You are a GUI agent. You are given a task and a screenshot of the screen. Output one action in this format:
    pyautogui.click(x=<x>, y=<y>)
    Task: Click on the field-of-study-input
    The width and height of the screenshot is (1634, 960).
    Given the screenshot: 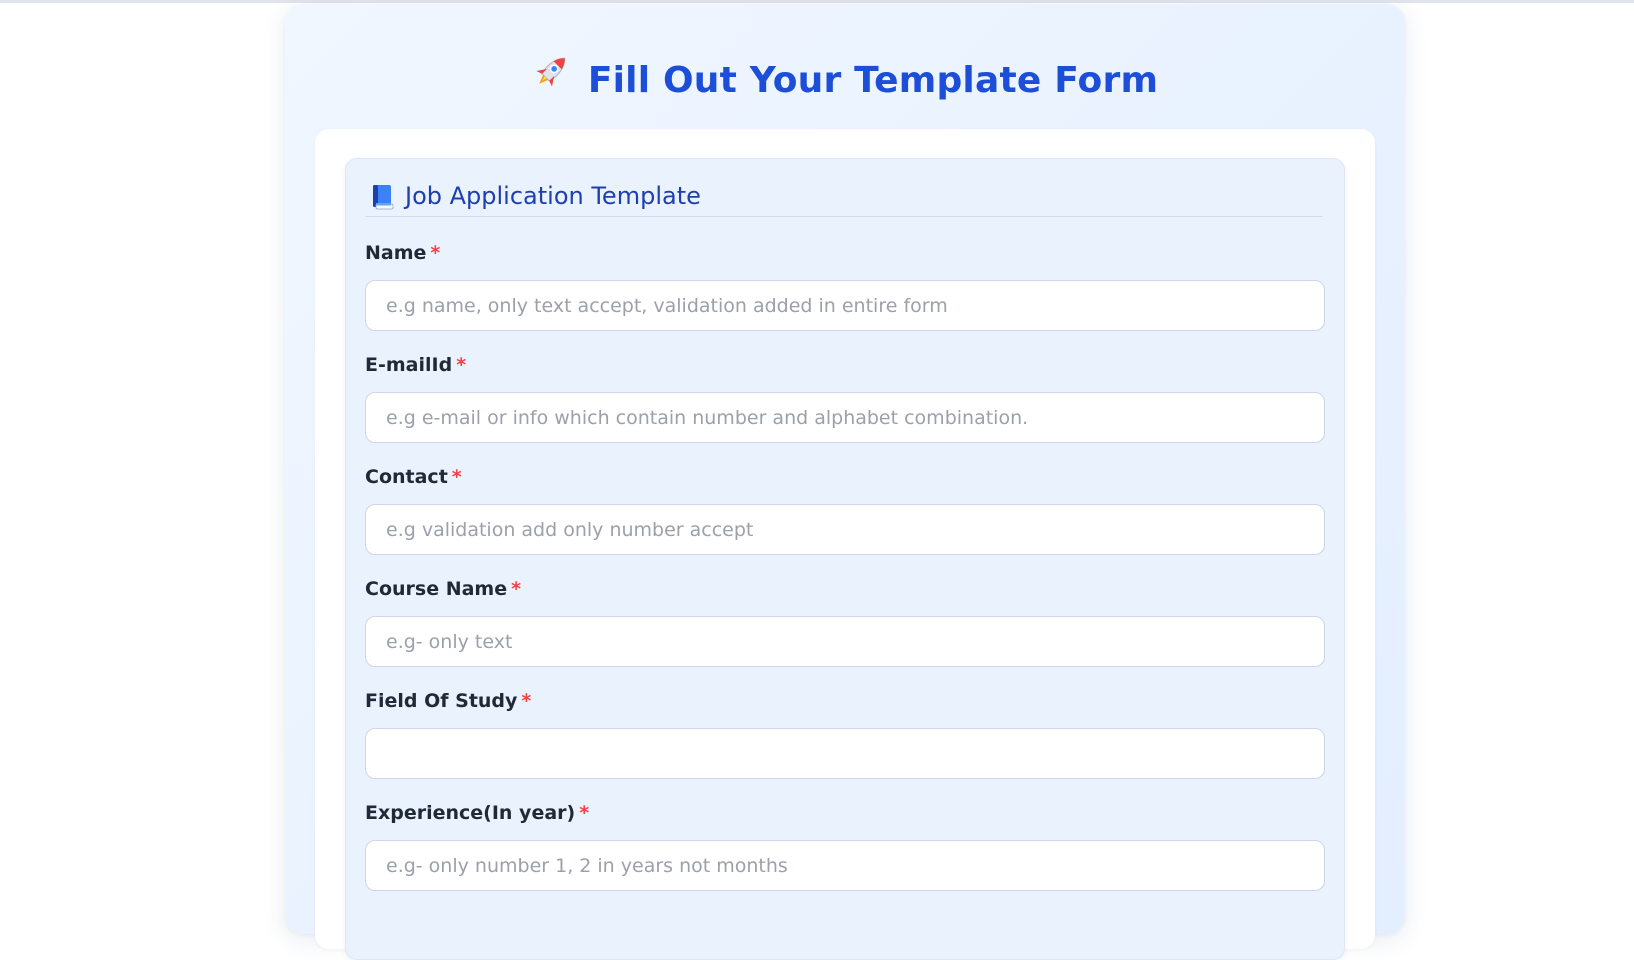 What is the action you would take?
    pyautogui.click(x=845, y=753)
    